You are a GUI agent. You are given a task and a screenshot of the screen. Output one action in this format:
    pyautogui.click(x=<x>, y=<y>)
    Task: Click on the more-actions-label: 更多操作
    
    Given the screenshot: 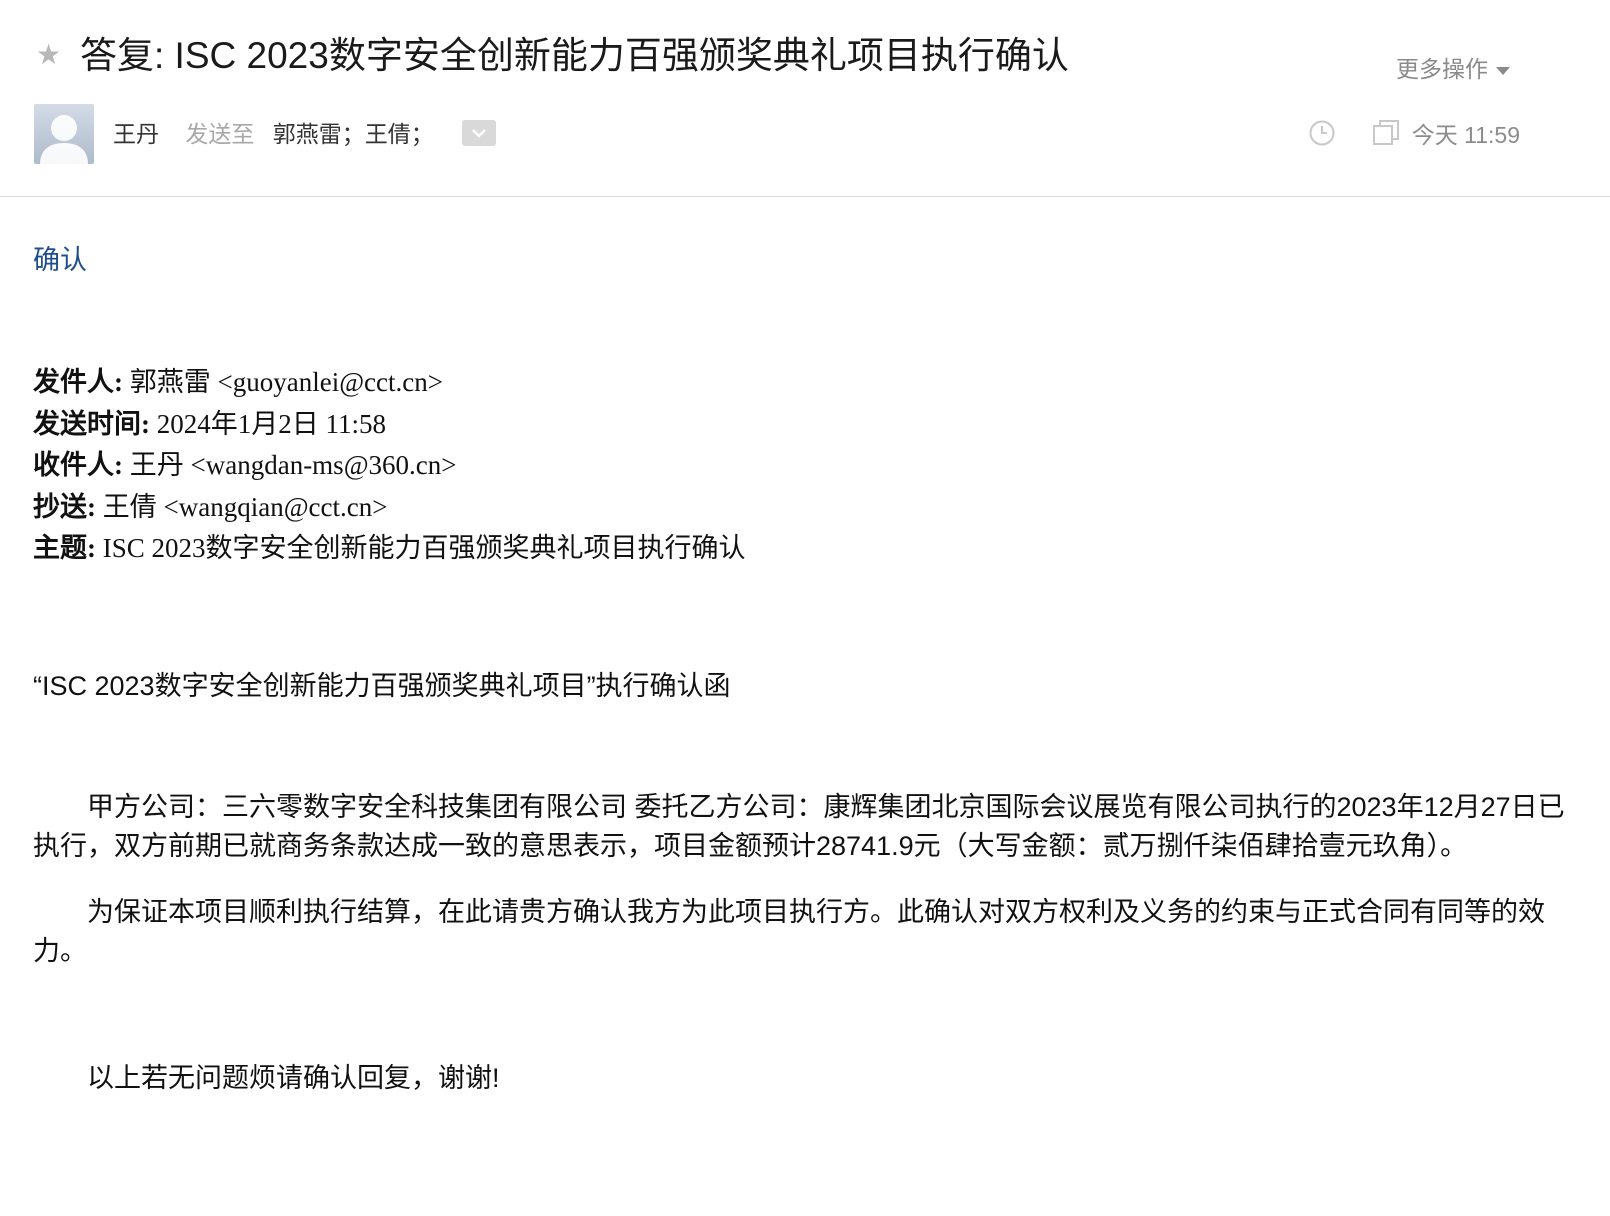 What is the action you would take?
    pyautogui.click(x=1442, y=69)
    